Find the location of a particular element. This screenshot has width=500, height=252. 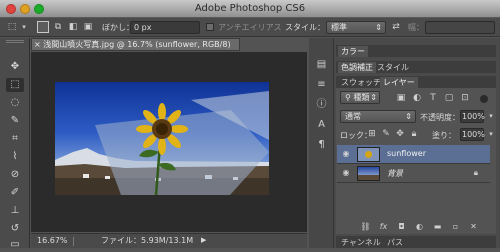

width-input is located at coordinates (460, 27).